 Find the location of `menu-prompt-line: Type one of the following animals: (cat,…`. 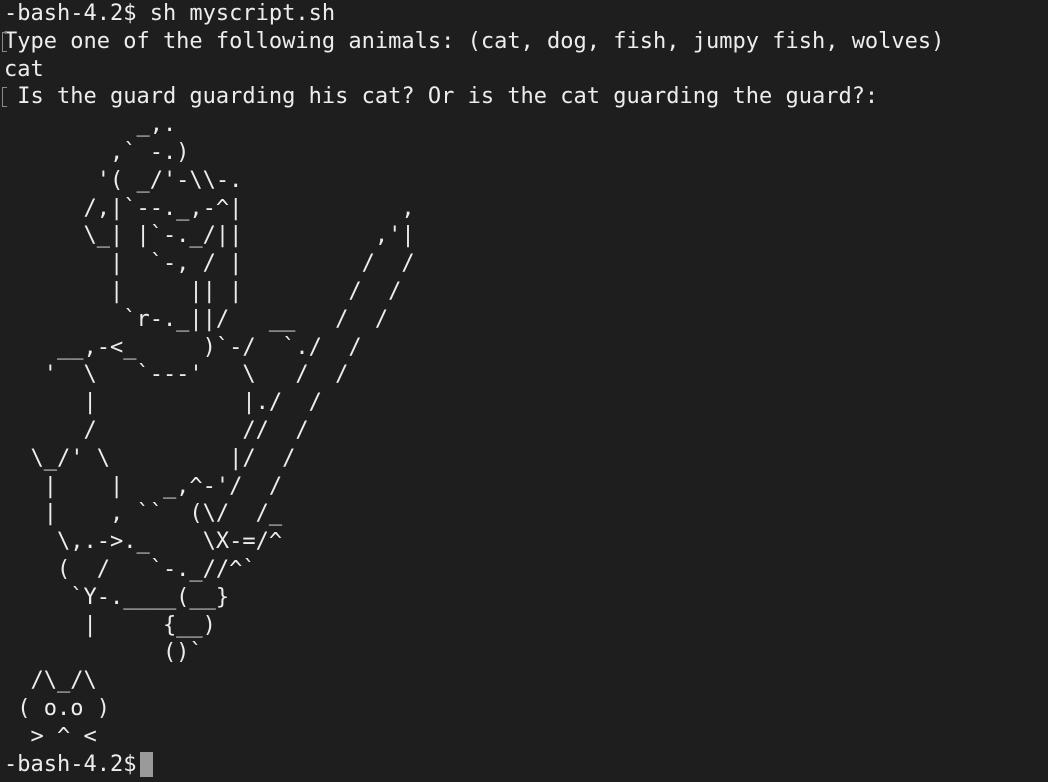

menu-prompt-line: Type one of the following animals: (cat,… is located at coordinates (525, 42).